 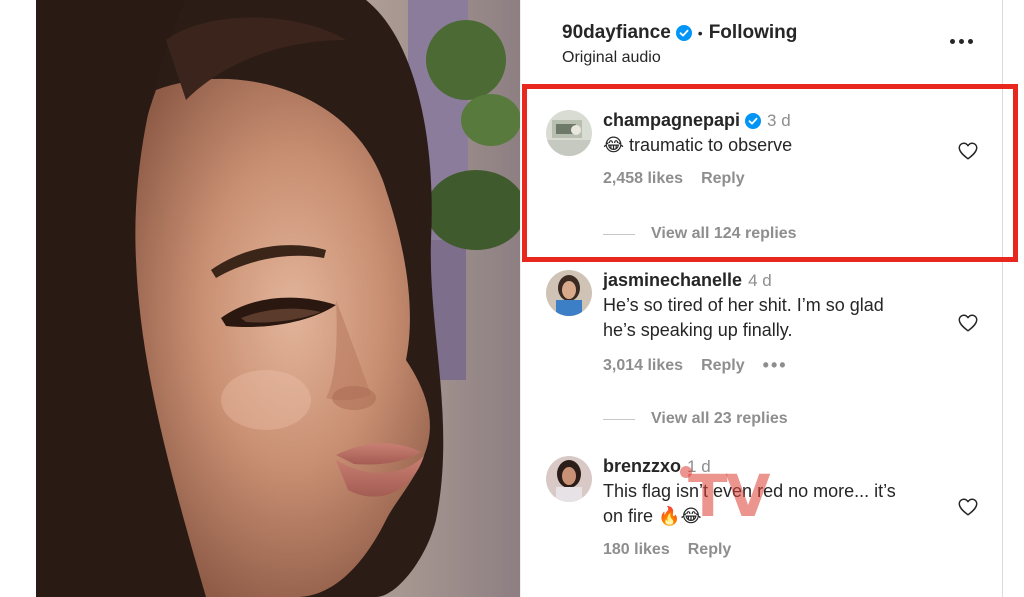 I want to click on panel-divider, so click(x=1002, y=298).